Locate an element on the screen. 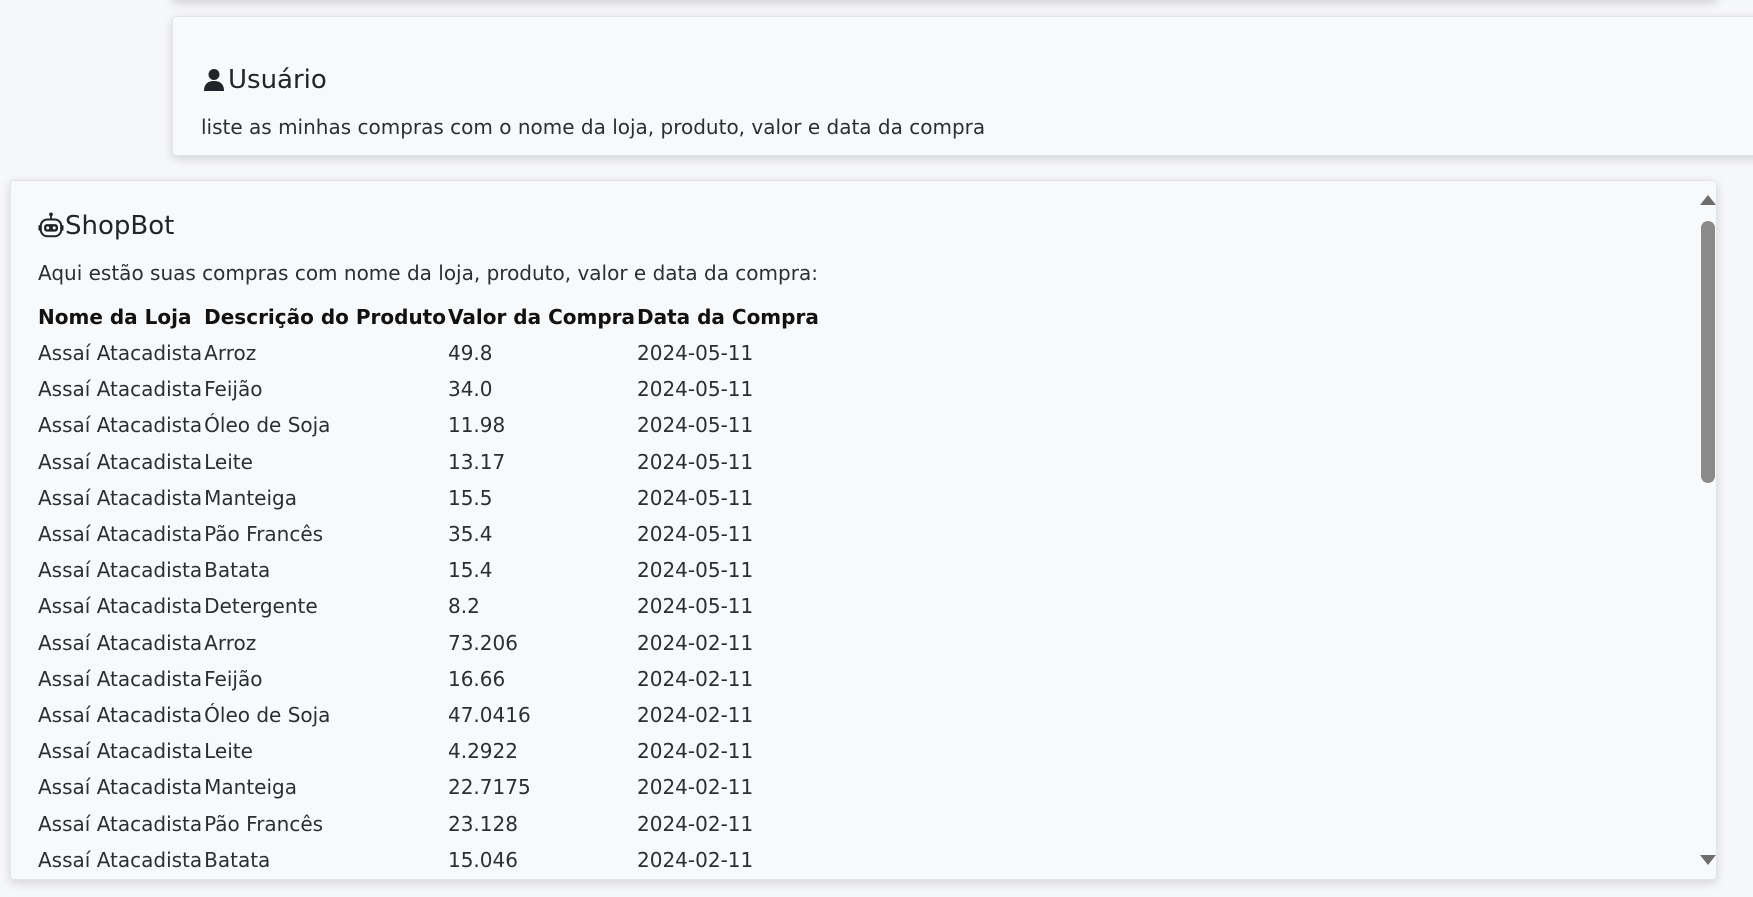 This screenshot has width=1753, height=897. cell-value: 15.4 is located at coordinates (470, 570).